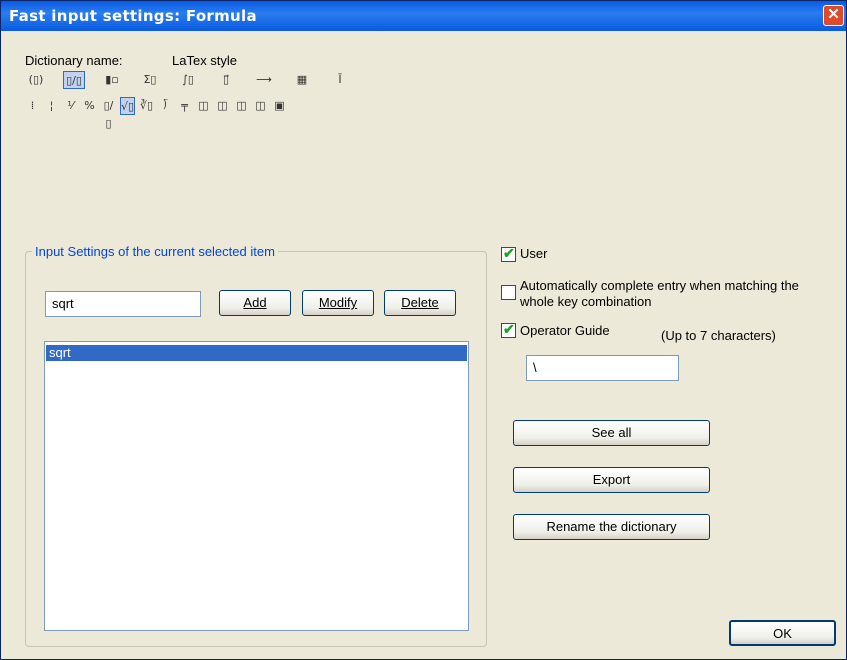 The image size is (847, 660). I want to click on export-label: Export, so click(611, 479).